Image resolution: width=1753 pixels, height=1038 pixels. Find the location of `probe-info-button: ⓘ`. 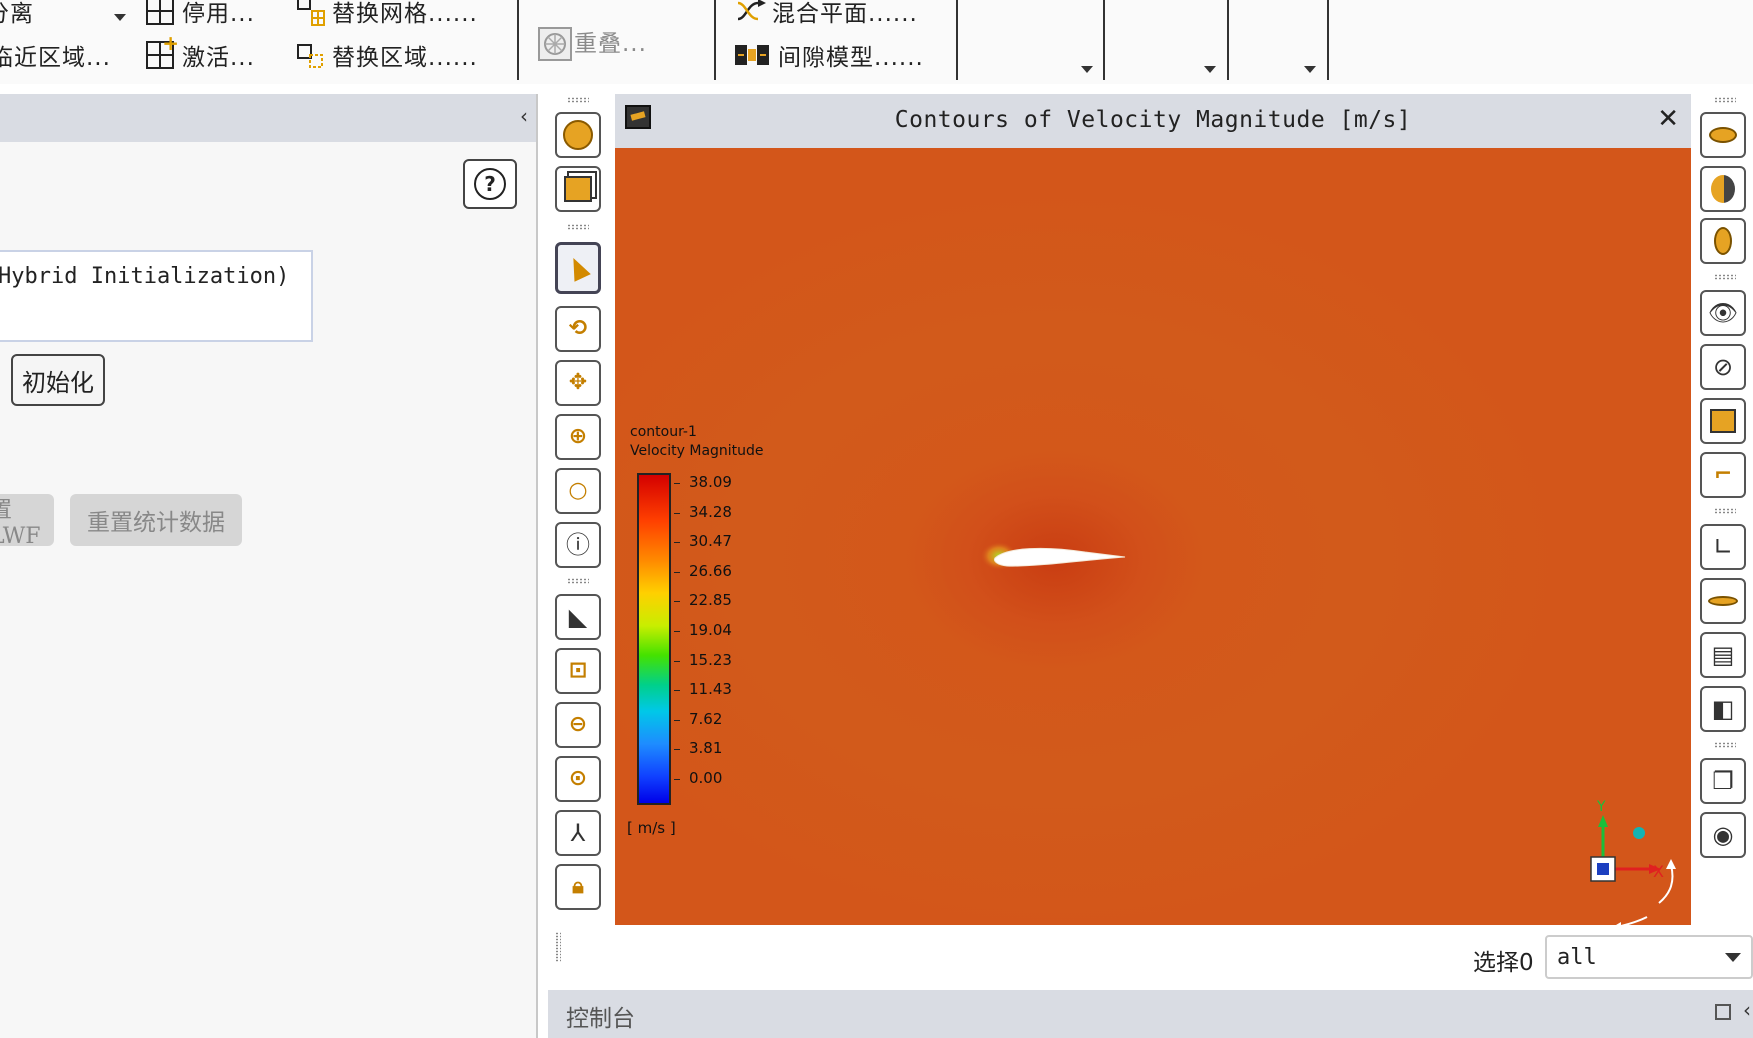

probe-info-button: ⓘ is located at coordinates (578, 545).